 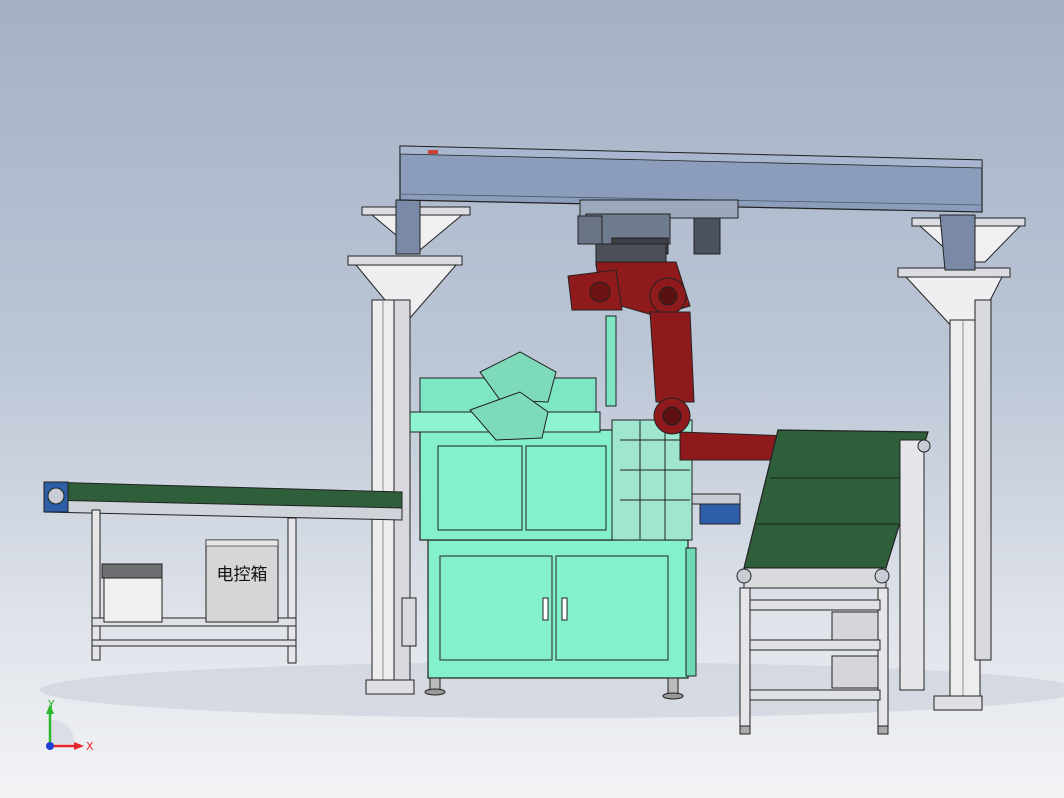 I want to click on coordinate-triad: Y X, so click(x=70, y=725).